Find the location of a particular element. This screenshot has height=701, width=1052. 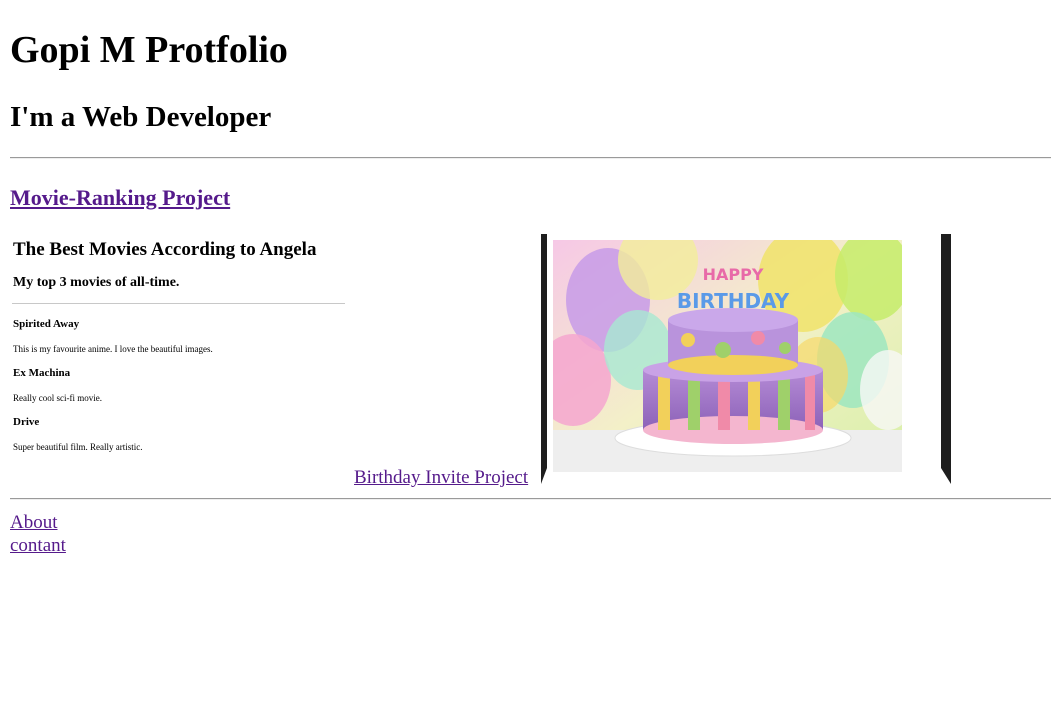

contact-link: contant is located at coordinates (38, 545).